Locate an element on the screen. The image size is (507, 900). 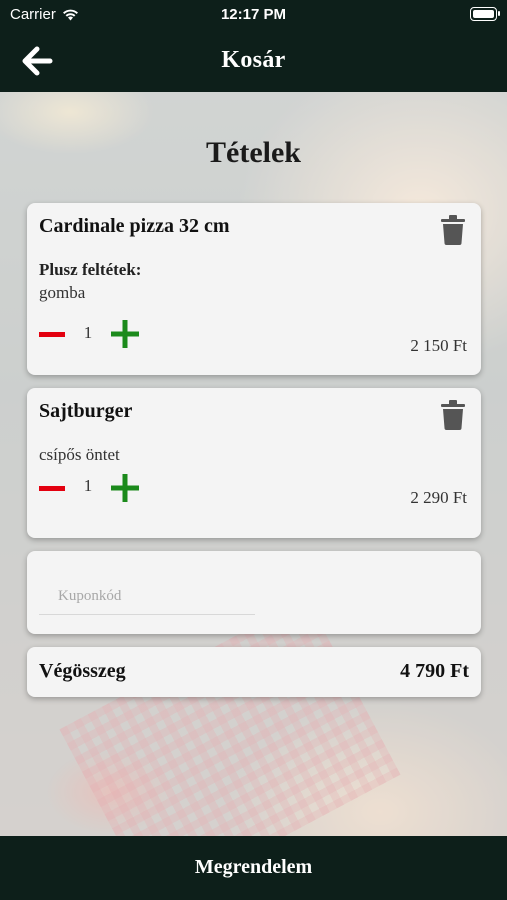
status-time: 12:17 PM is located at coordinates (253, 14).